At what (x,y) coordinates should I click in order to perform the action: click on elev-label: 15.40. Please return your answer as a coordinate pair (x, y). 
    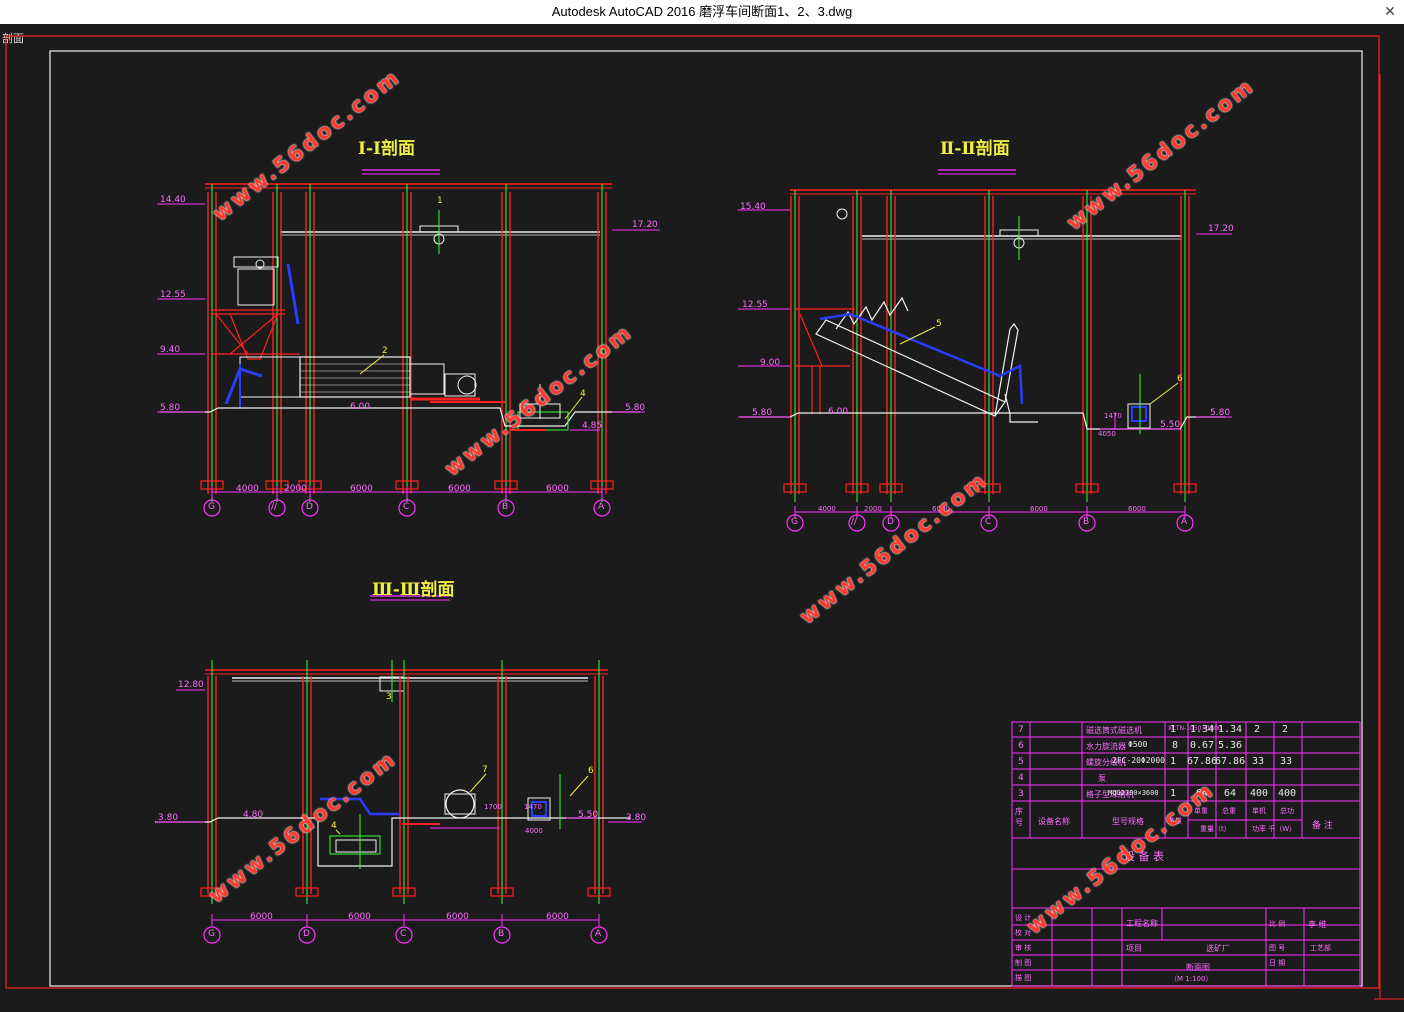
    Looking at the image, I should click on (753, 207).